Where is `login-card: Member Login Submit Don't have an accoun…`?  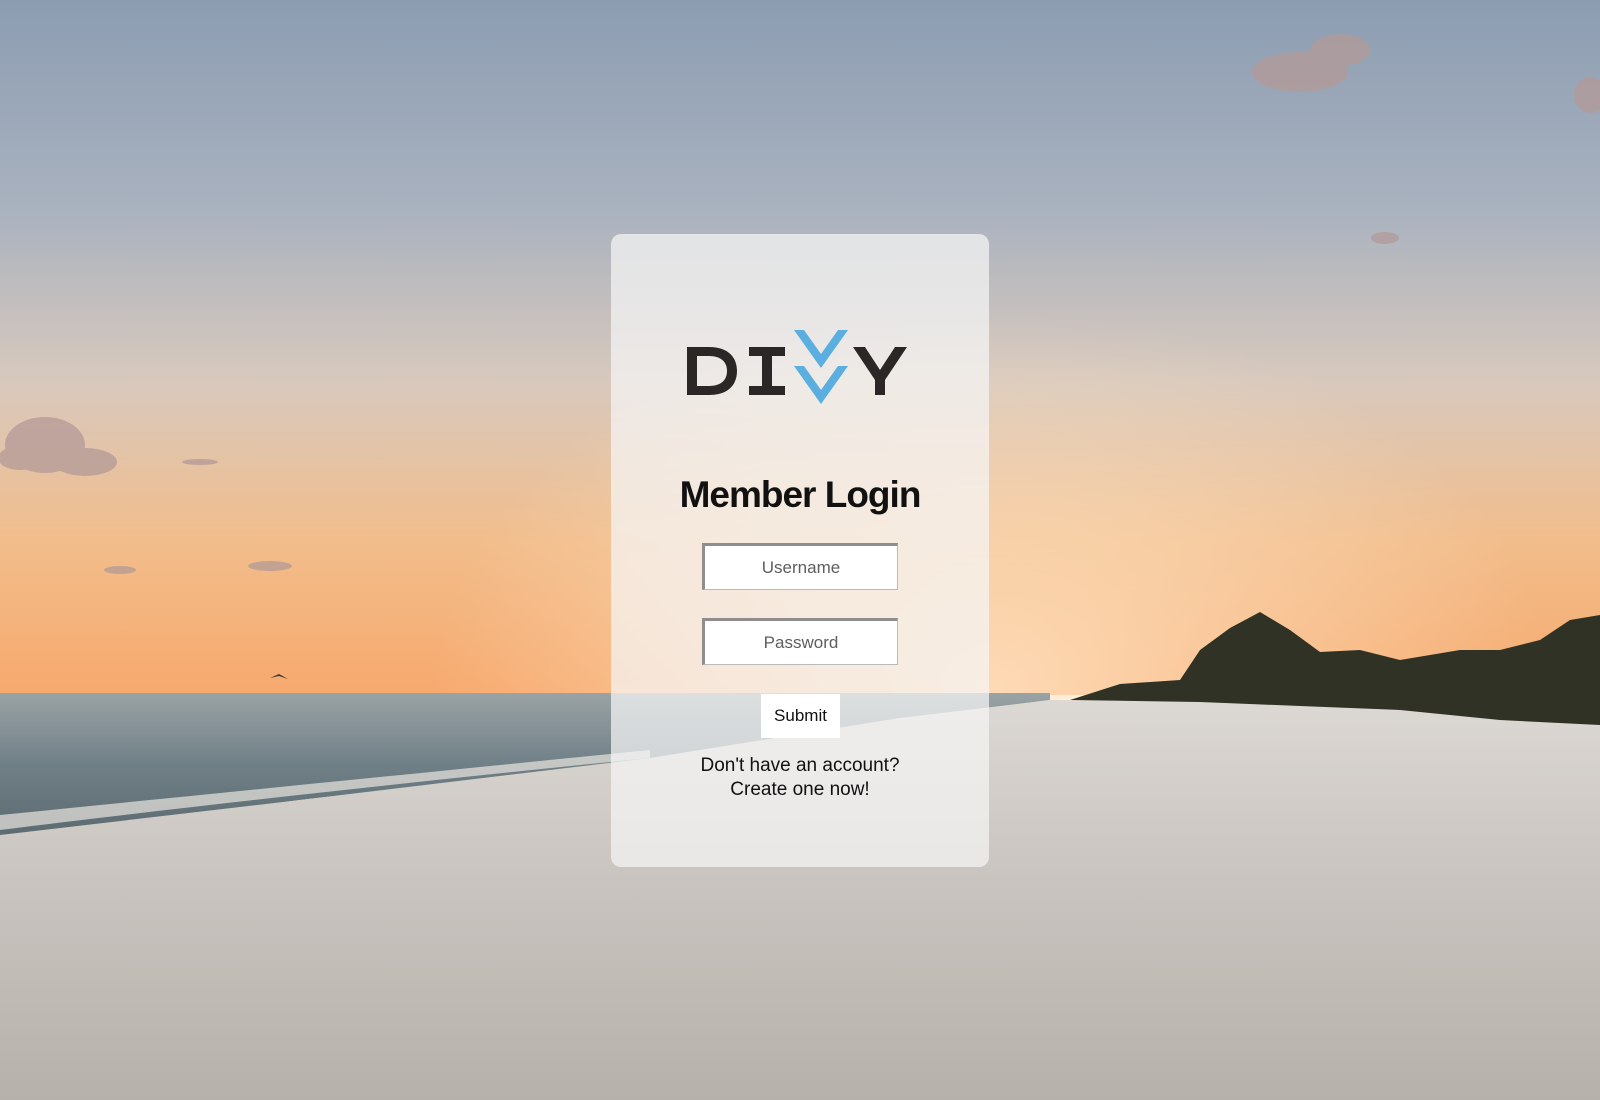
login-card: Member Login Submit Don't have an accoun… is located at coordinates (800, 550).